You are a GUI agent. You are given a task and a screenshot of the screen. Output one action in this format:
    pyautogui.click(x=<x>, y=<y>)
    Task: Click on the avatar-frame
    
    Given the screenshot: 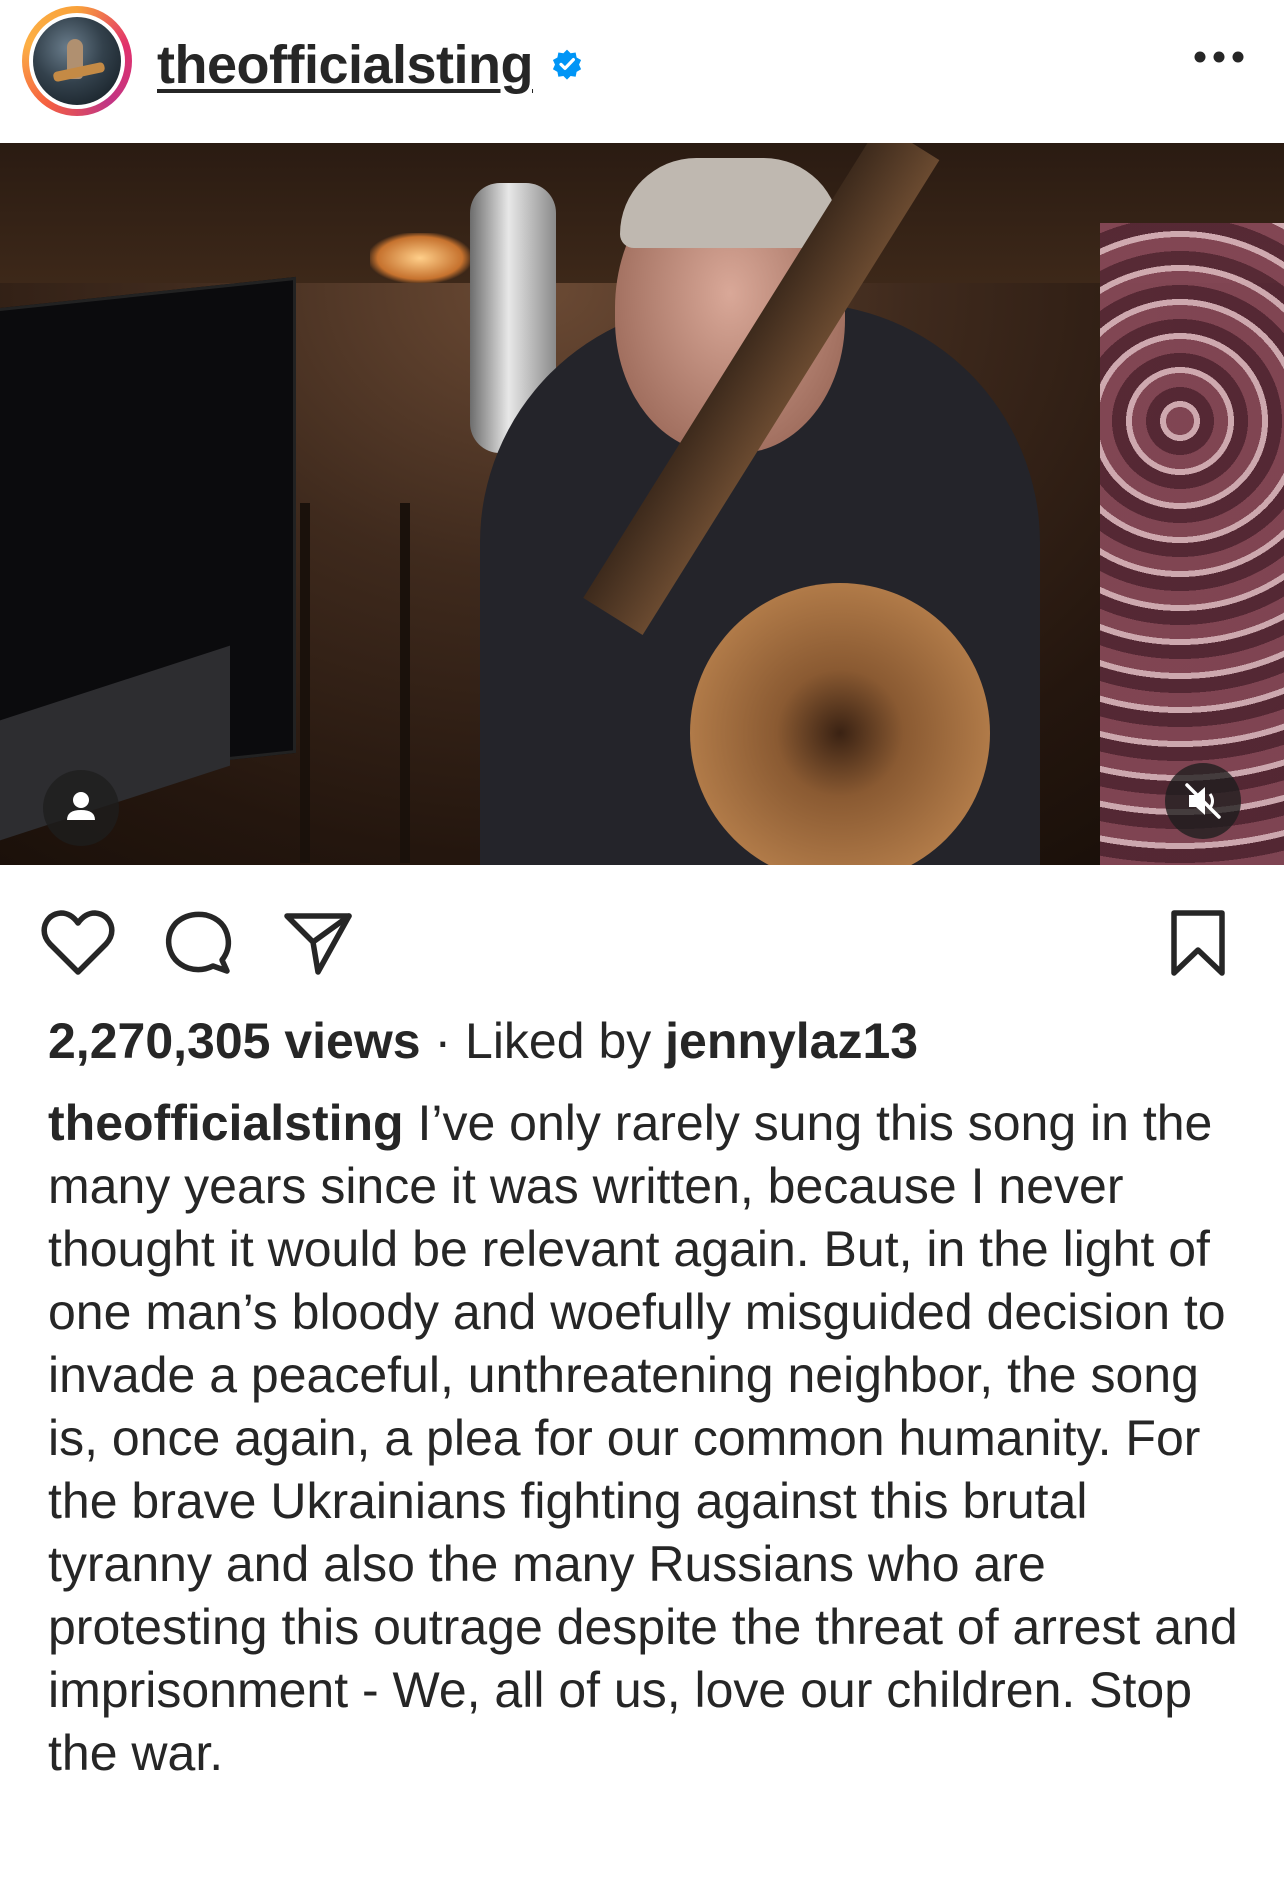 What is the action you would take?
    pyautogui.click(x=77, y=61)
    